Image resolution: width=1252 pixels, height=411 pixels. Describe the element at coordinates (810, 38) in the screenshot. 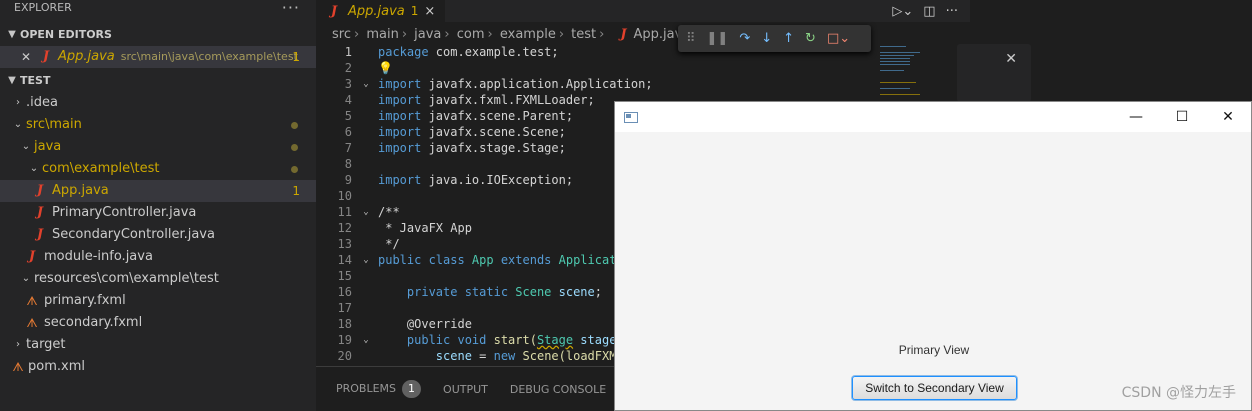

I see `restart-icon: ↻` at that location.